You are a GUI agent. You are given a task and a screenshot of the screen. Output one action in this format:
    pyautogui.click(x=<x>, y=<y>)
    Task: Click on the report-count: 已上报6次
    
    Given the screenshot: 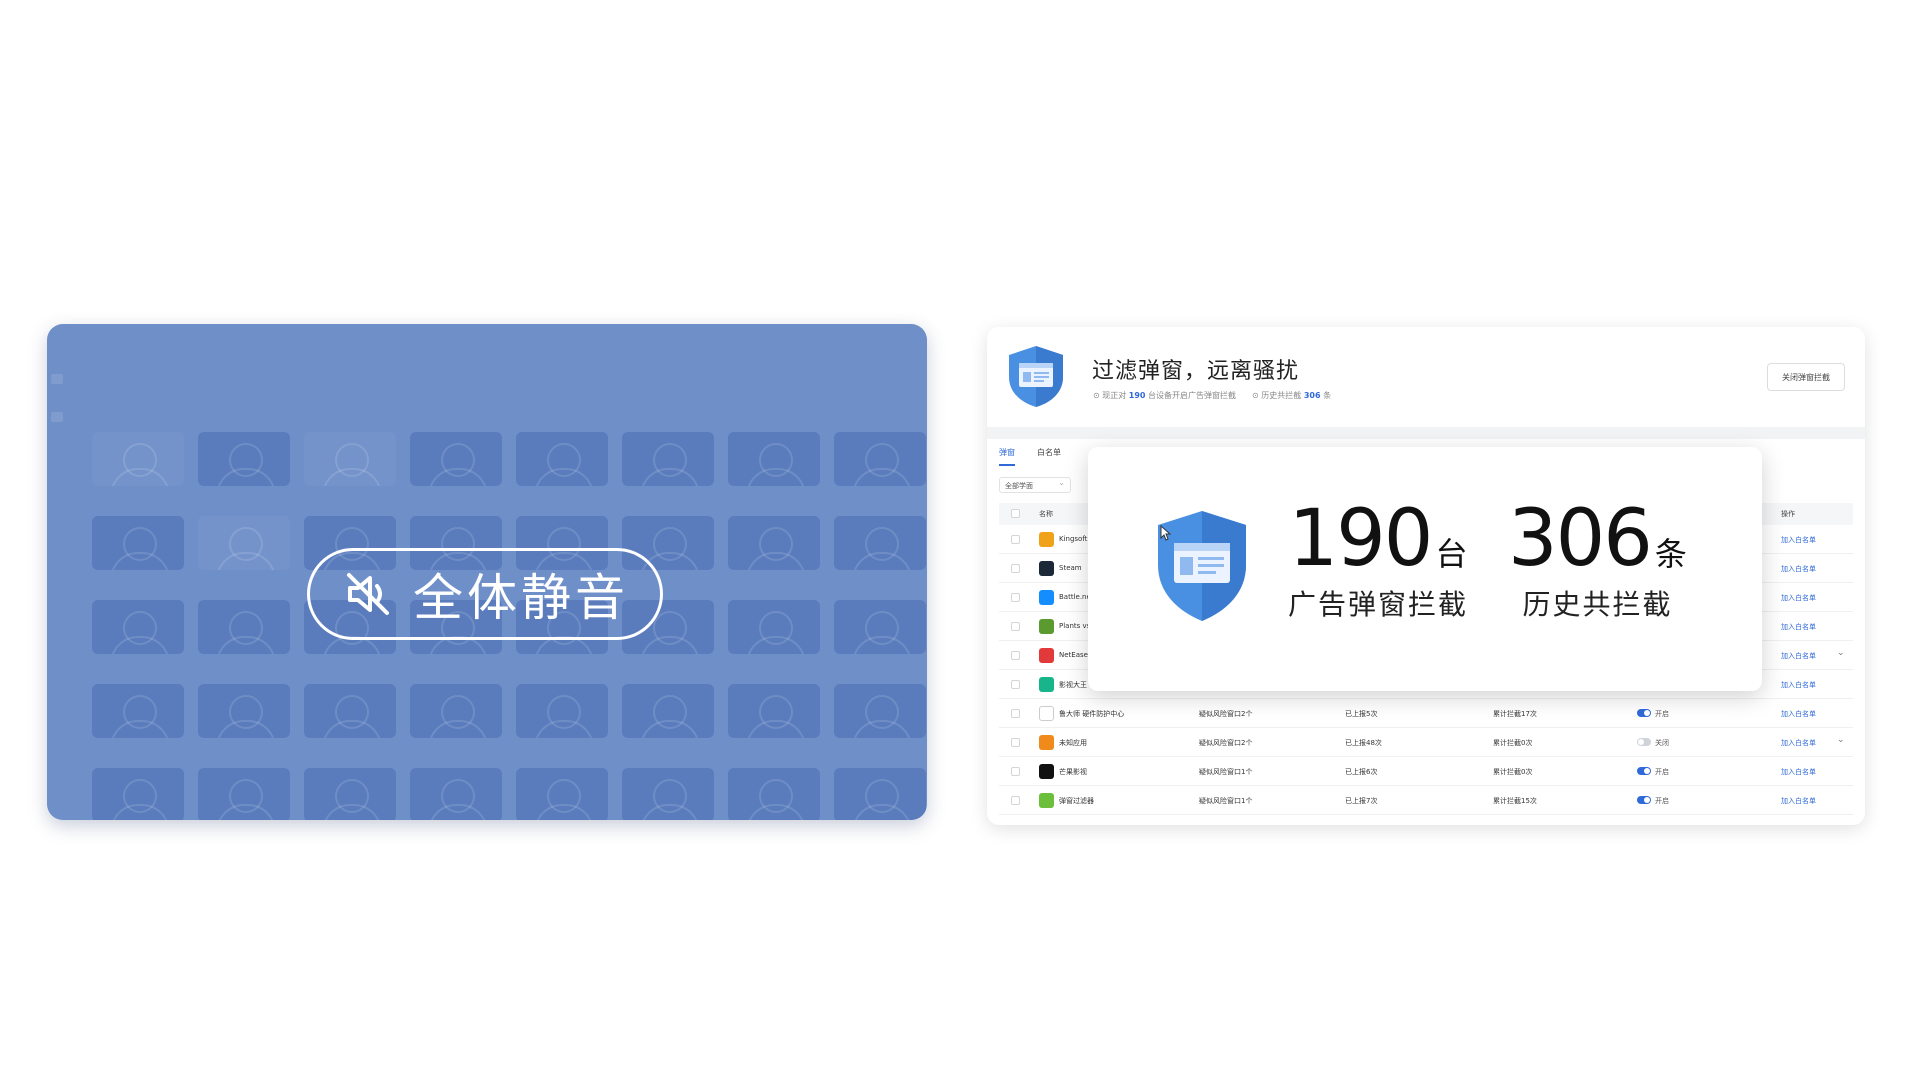 What is the action you would take?
    pyautogui.click(x=1361, y=772)
    